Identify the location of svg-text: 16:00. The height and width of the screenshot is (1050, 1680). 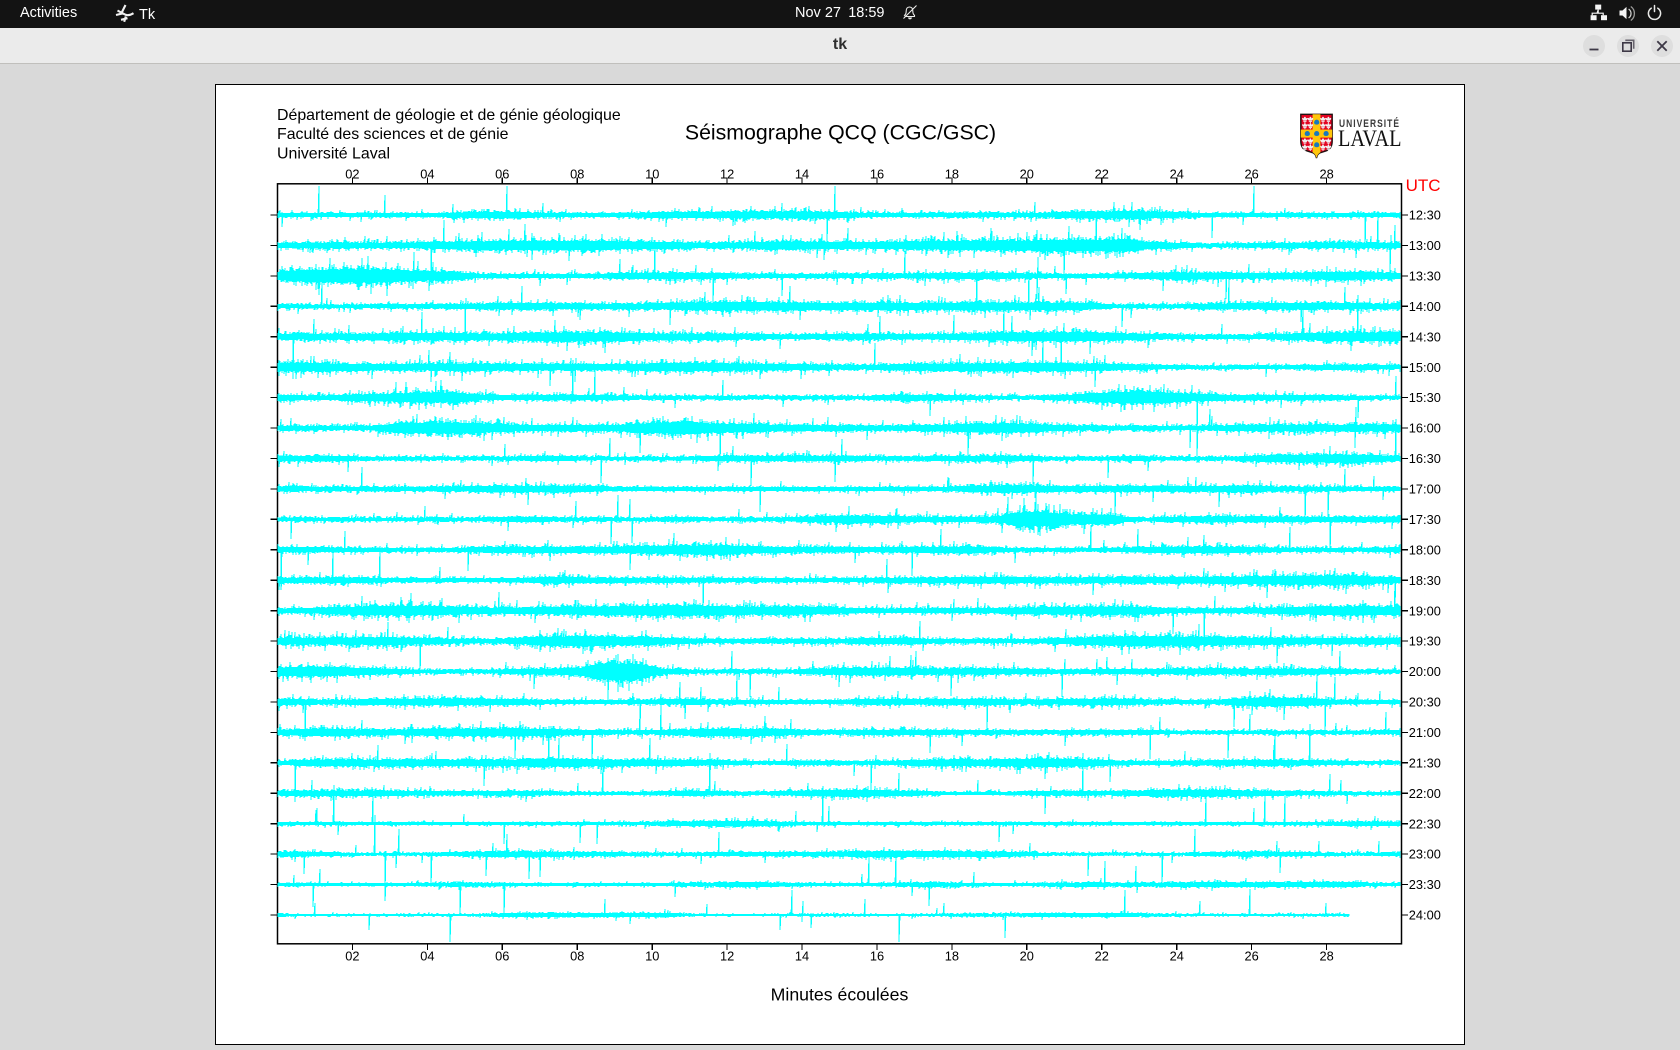
(1425, 428).